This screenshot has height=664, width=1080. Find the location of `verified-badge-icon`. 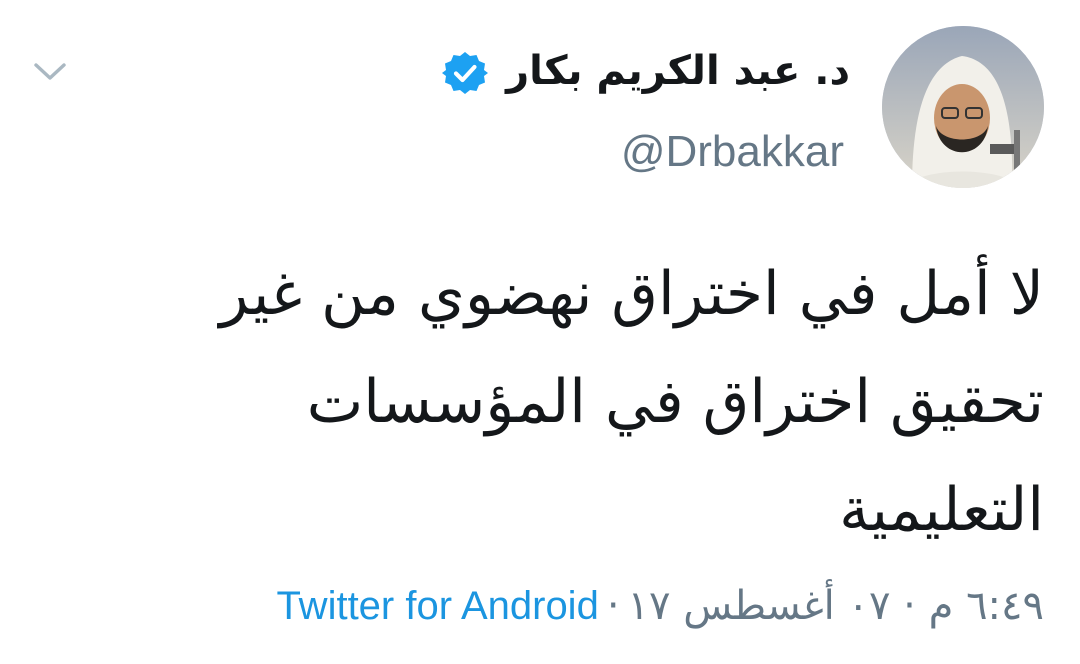

verified-badge-icon is located at coordinates (465, 73).